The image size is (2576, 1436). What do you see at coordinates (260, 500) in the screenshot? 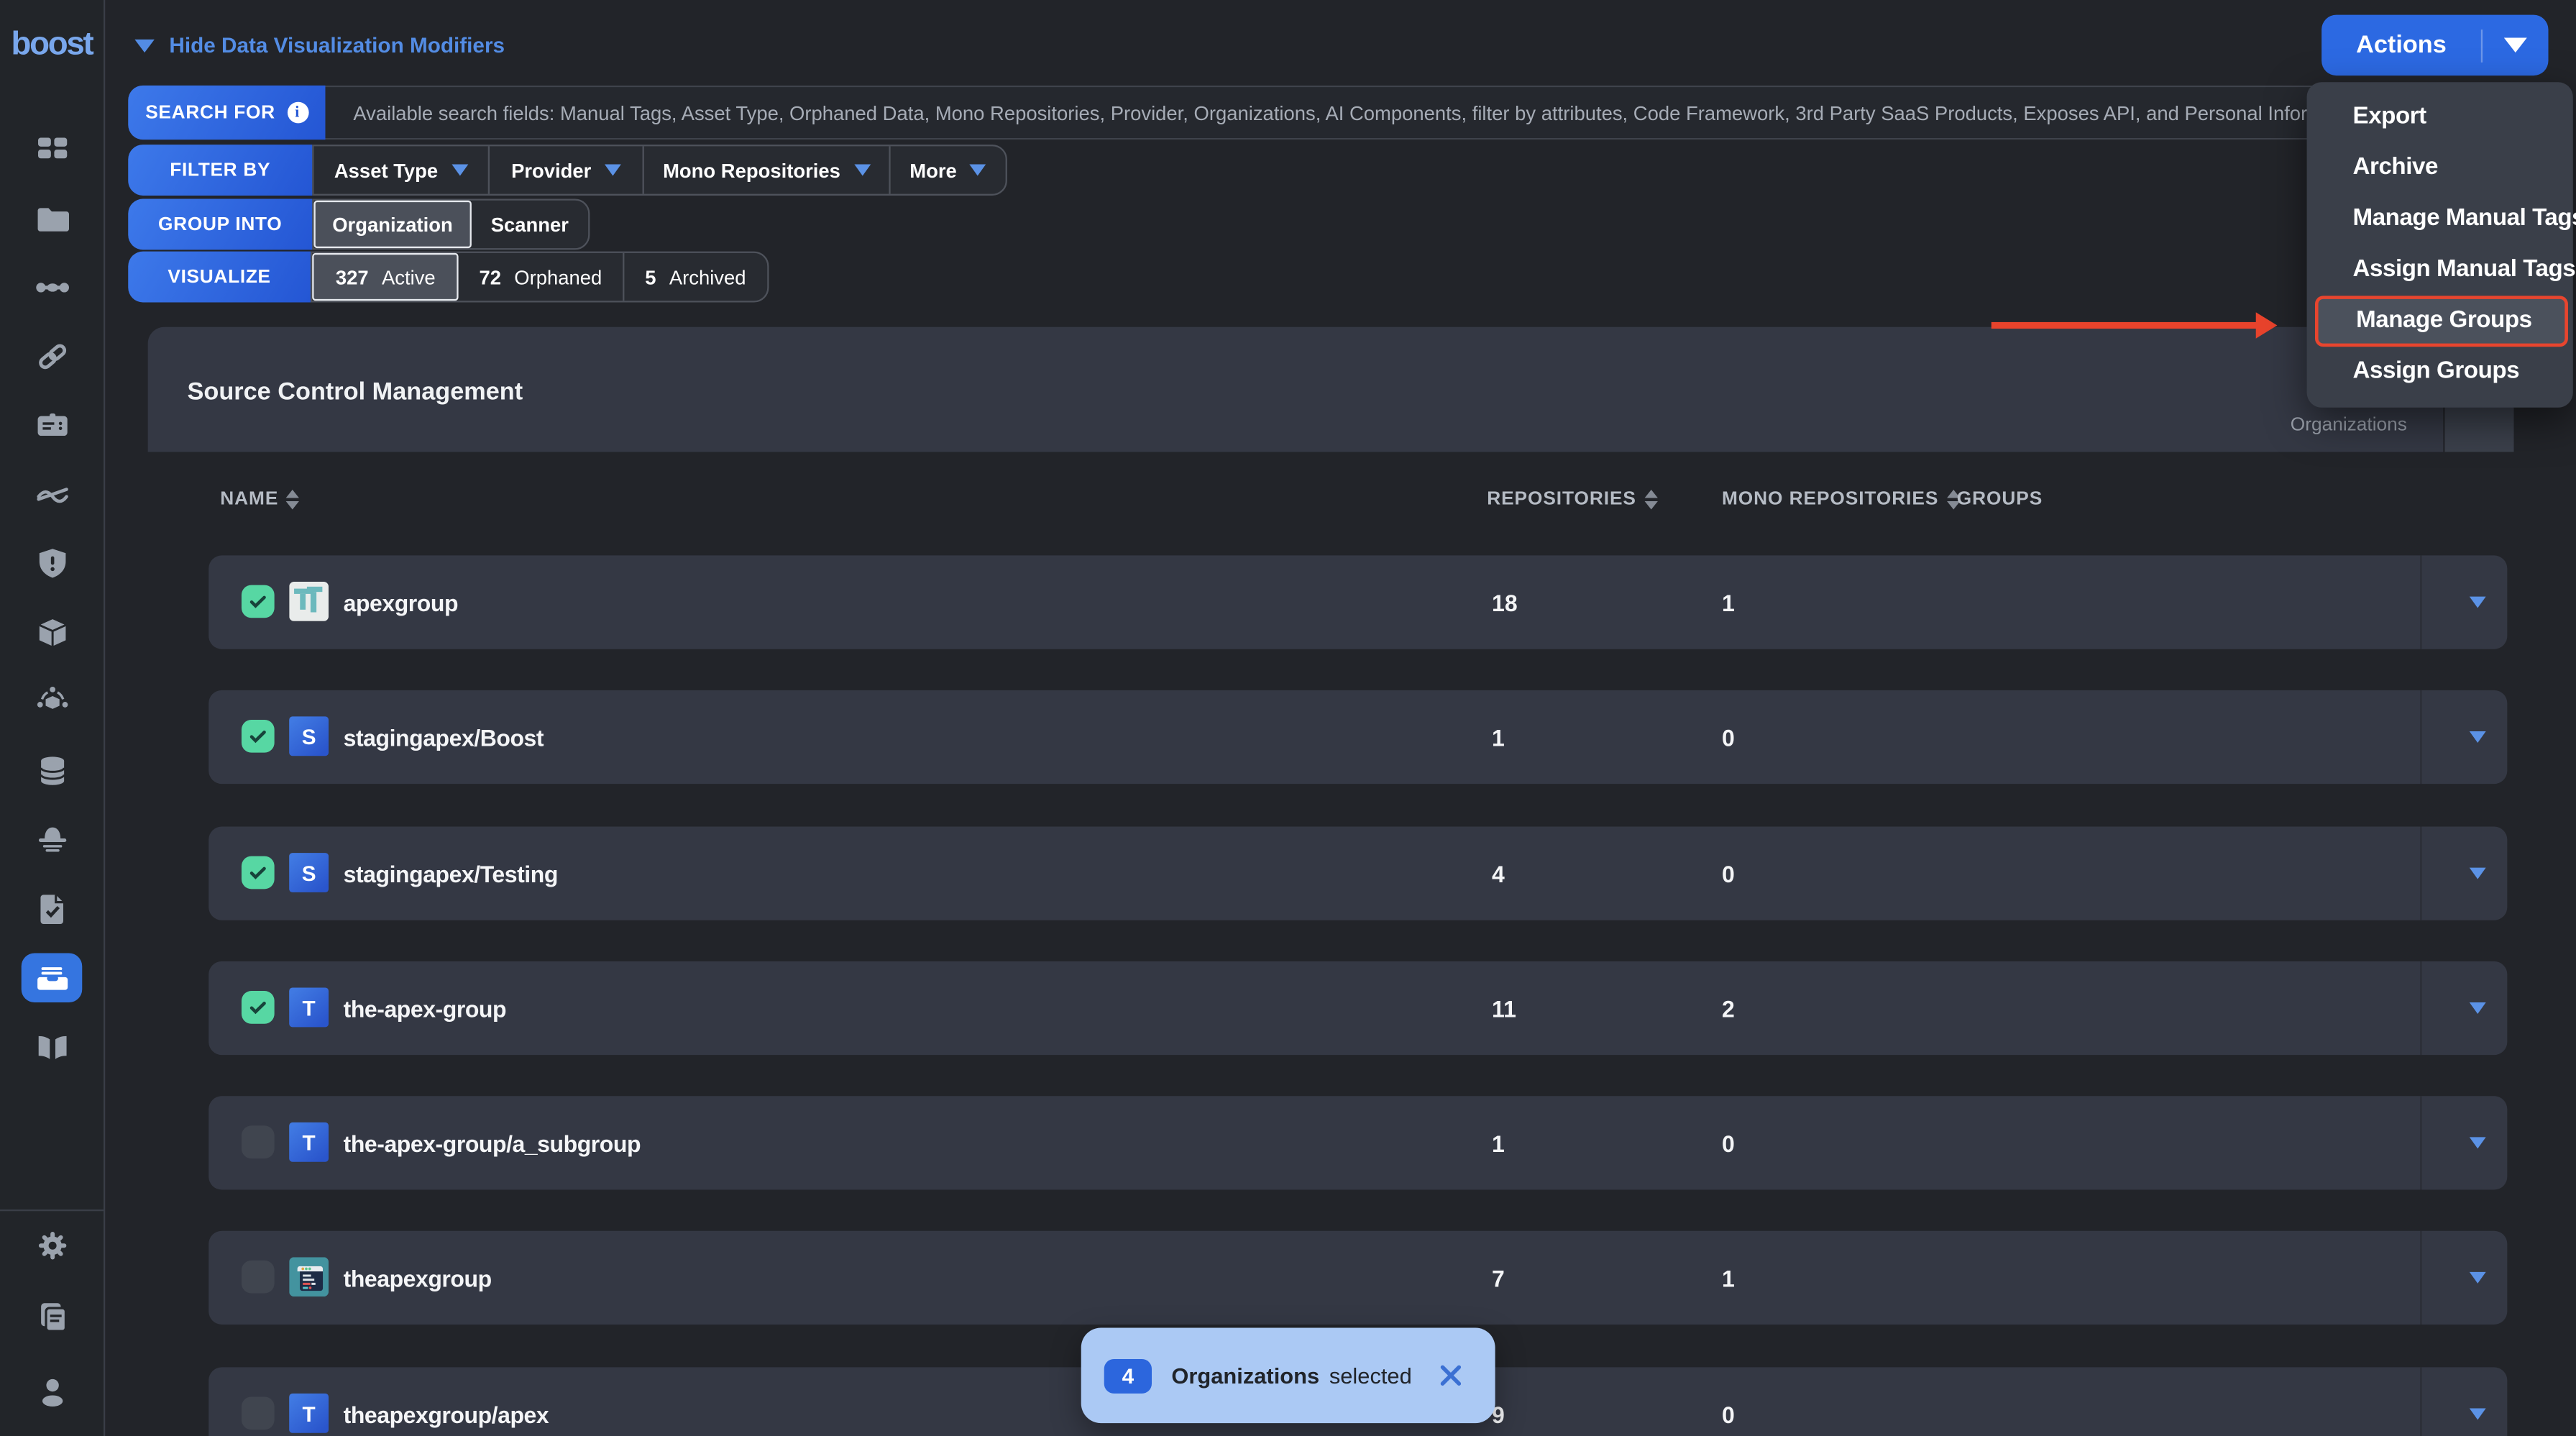
I see `column-header-name: NAME` at bounding box center [260, 500].